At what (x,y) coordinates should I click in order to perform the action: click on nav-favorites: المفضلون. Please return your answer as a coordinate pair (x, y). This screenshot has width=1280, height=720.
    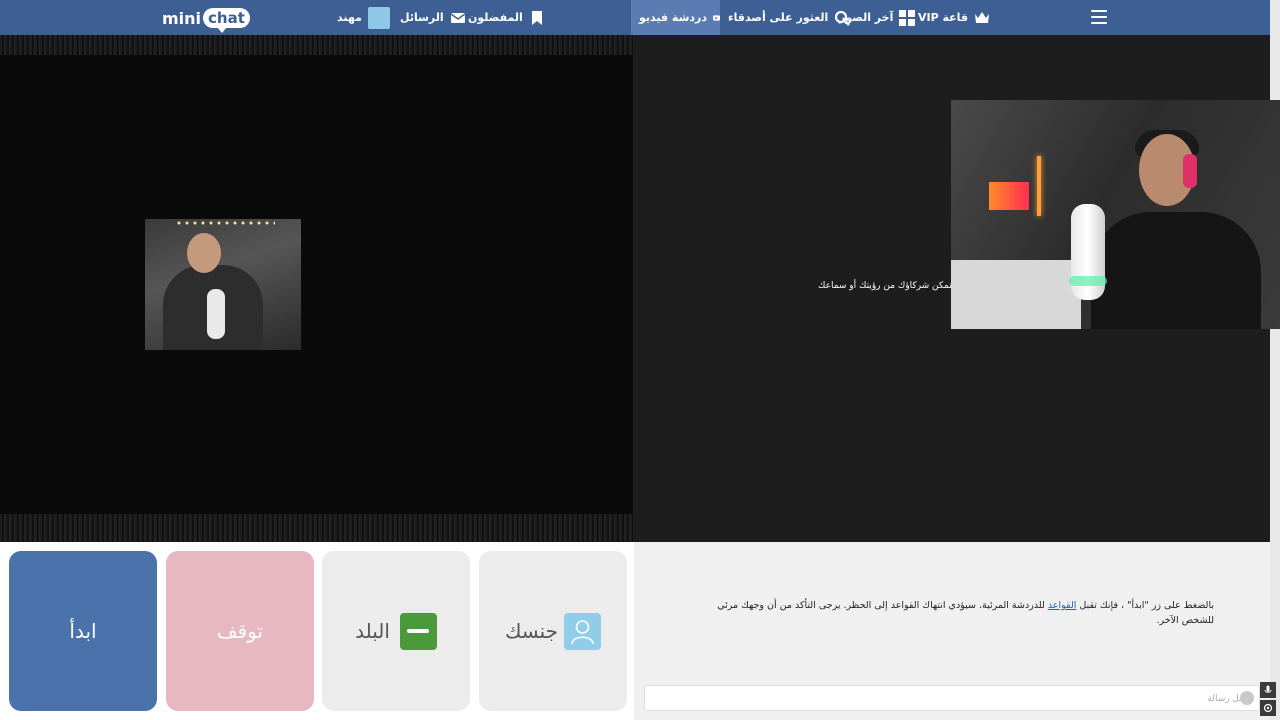
    Looking at the image, I should click on (506, 17).